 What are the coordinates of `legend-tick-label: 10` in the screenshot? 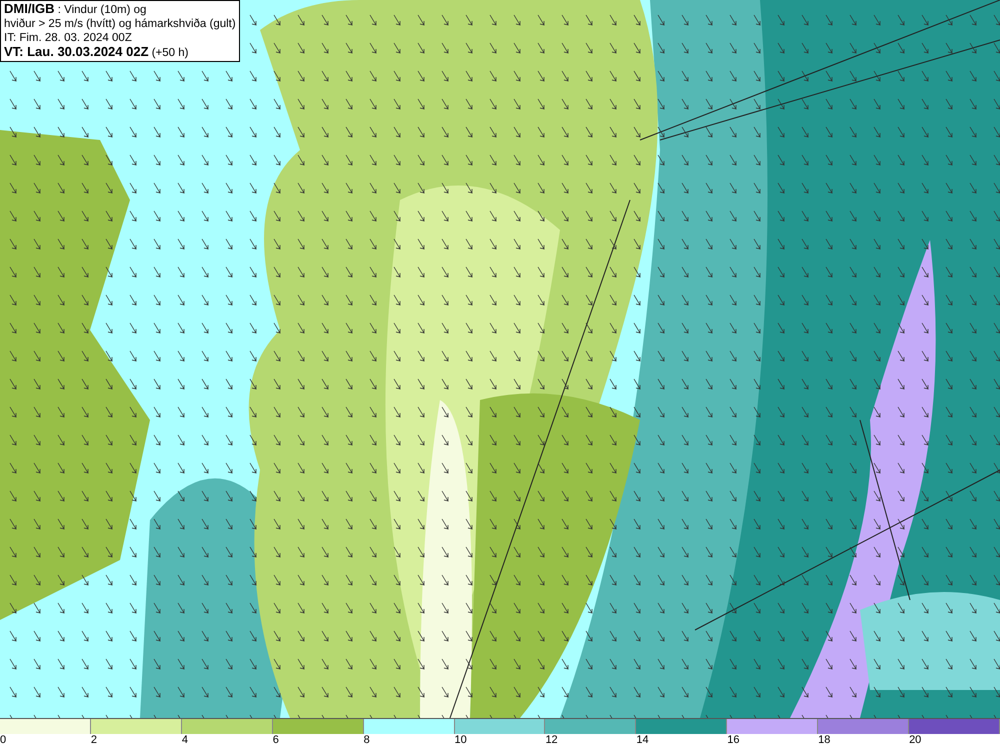 It's located at (460, 740).